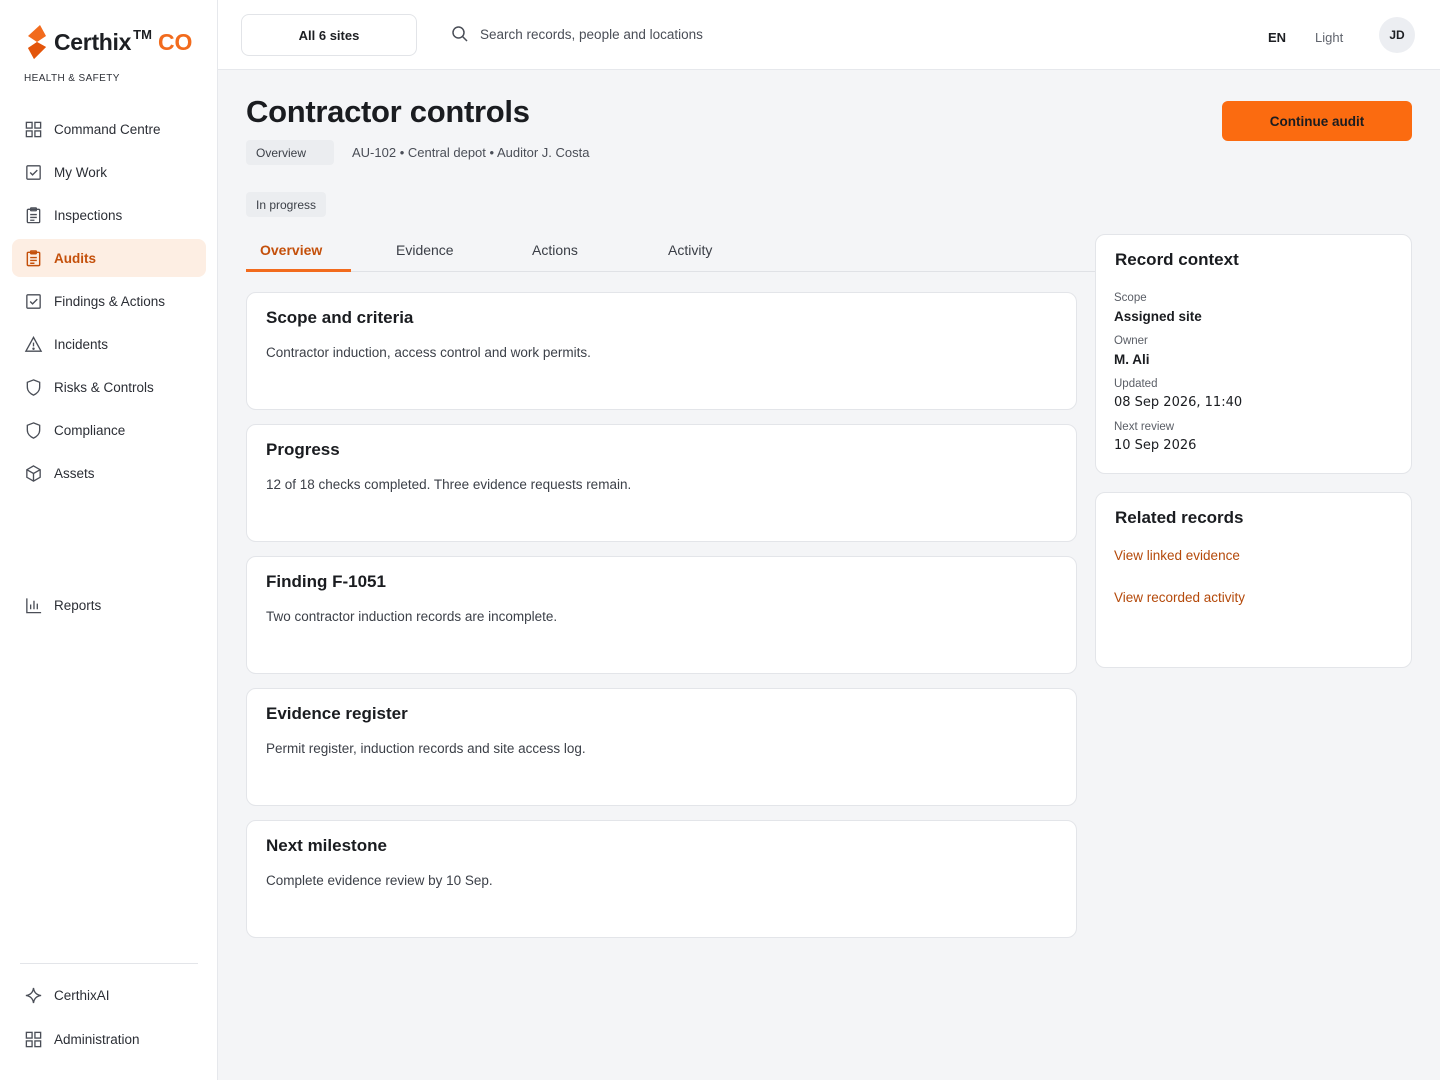  What do you see at coordinates (555, 250) in the screenshot?
I see `tab-actions: Actions` at bounding box center [555, 250].